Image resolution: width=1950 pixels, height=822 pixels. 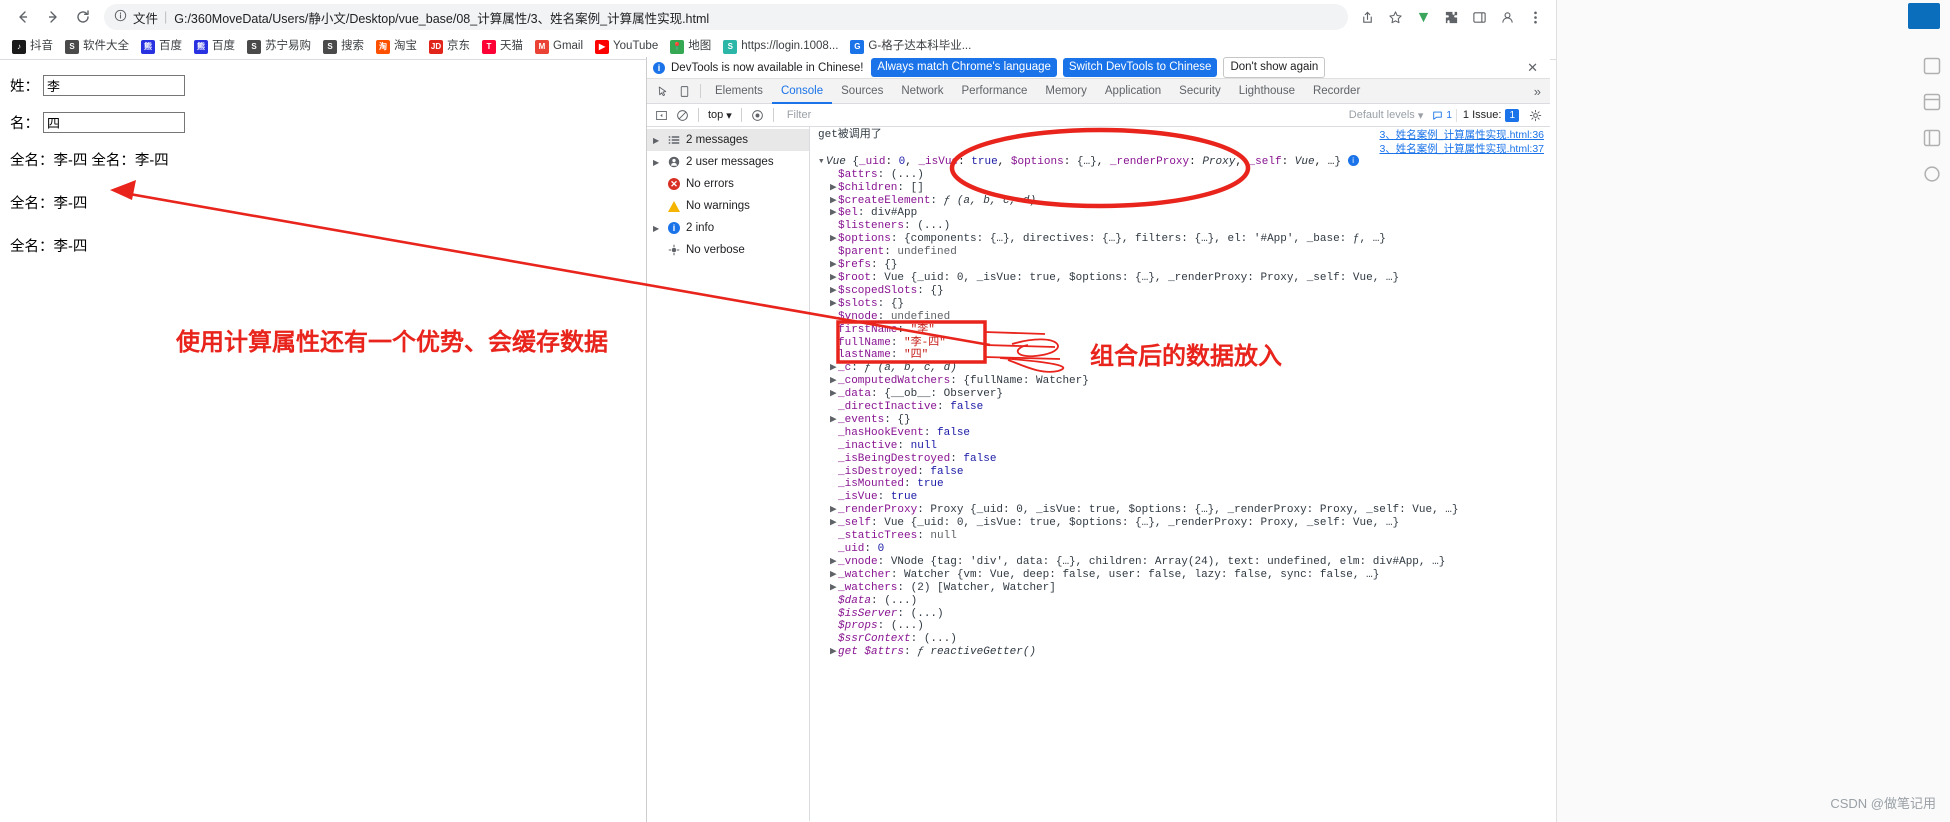 What do you see at coordinates (83, 17) in the screenshot?
I see `reload-icon` at bounding box center [83, 17].